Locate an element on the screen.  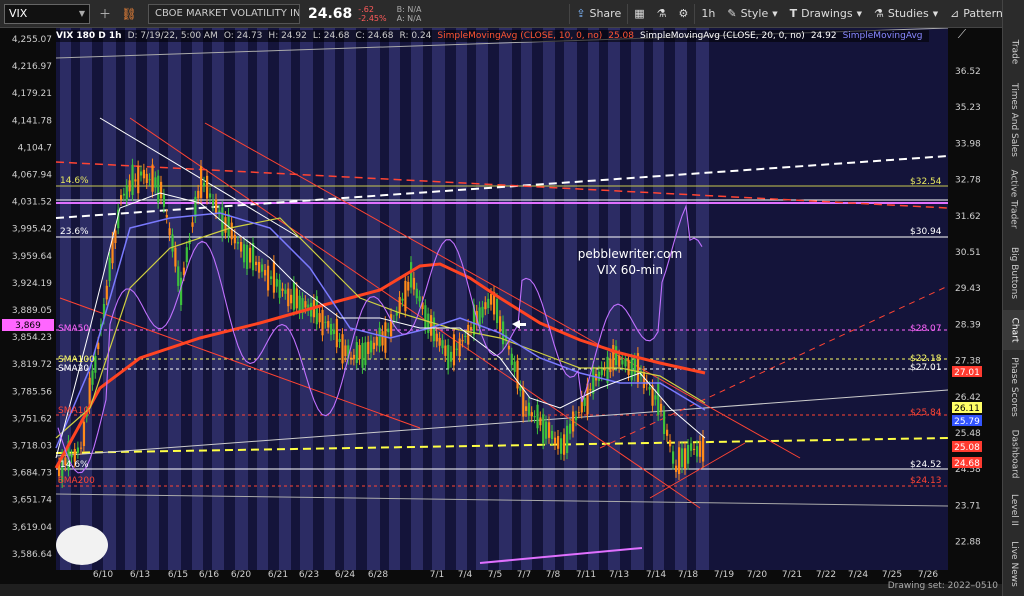
drawing-tool-icon: ⟋ is located at coordinates (962, 34).